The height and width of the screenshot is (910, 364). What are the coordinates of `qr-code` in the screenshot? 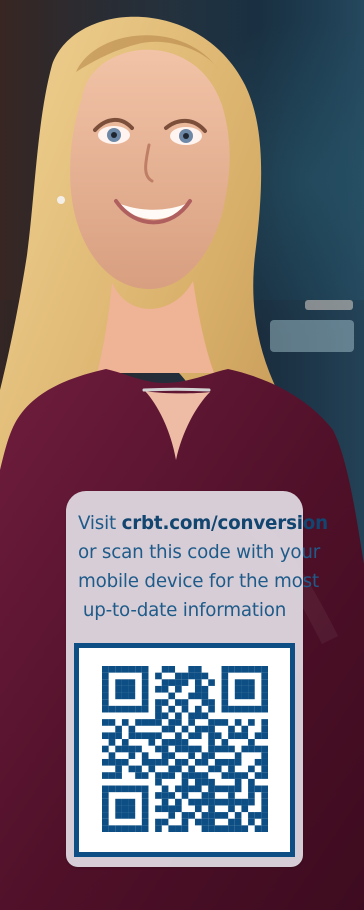 It's located at (185, 749).